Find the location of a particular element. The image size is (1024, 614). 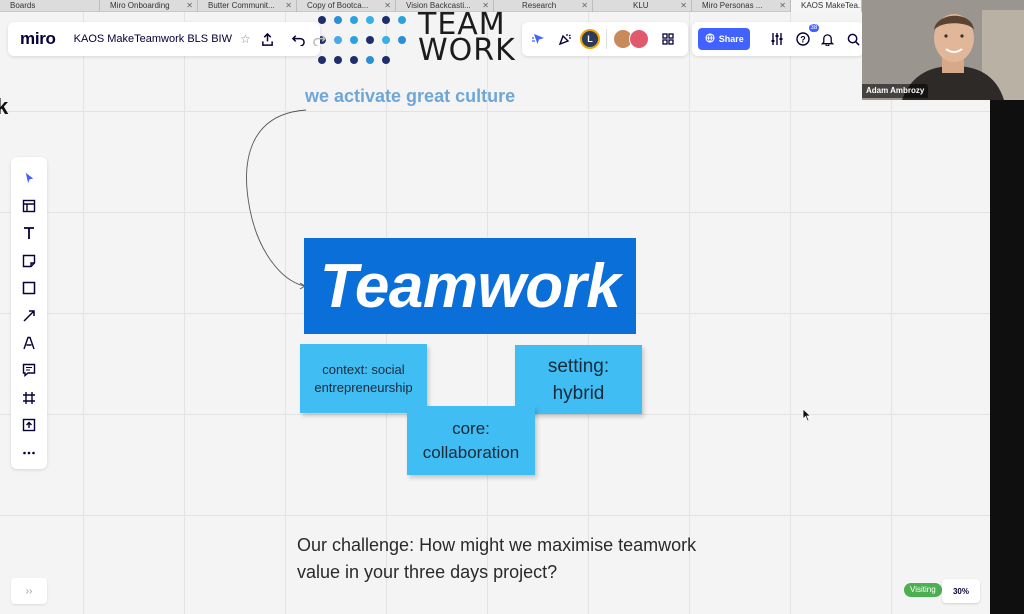

sticky-text: context: social entrepreneurship is located at coordinates (363, 378).